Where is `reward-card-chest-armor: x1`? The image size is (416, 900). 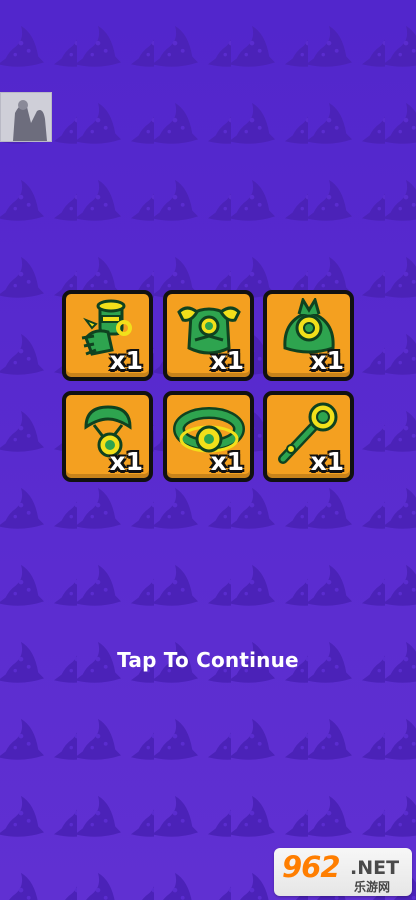
reward-card-chest-armor: x1 is located at coordinates (208, 335).